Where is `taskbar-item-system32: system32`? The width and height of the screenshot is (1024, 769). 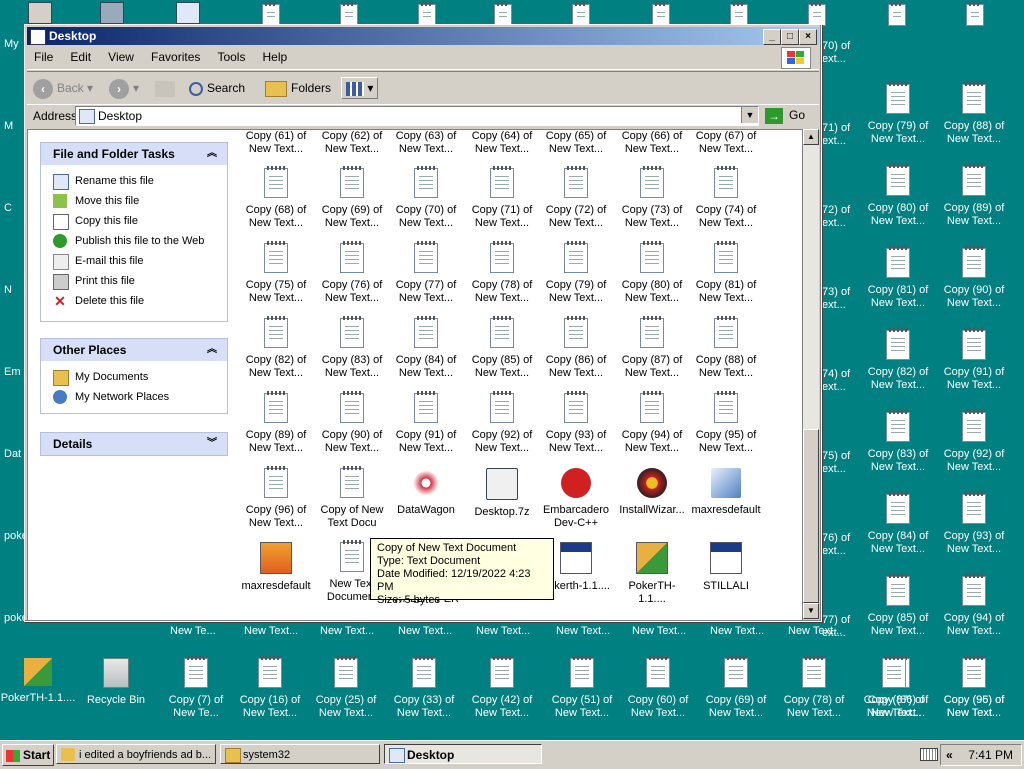 taskbar-item-system32: system32 is located at coordinates (300, 754).